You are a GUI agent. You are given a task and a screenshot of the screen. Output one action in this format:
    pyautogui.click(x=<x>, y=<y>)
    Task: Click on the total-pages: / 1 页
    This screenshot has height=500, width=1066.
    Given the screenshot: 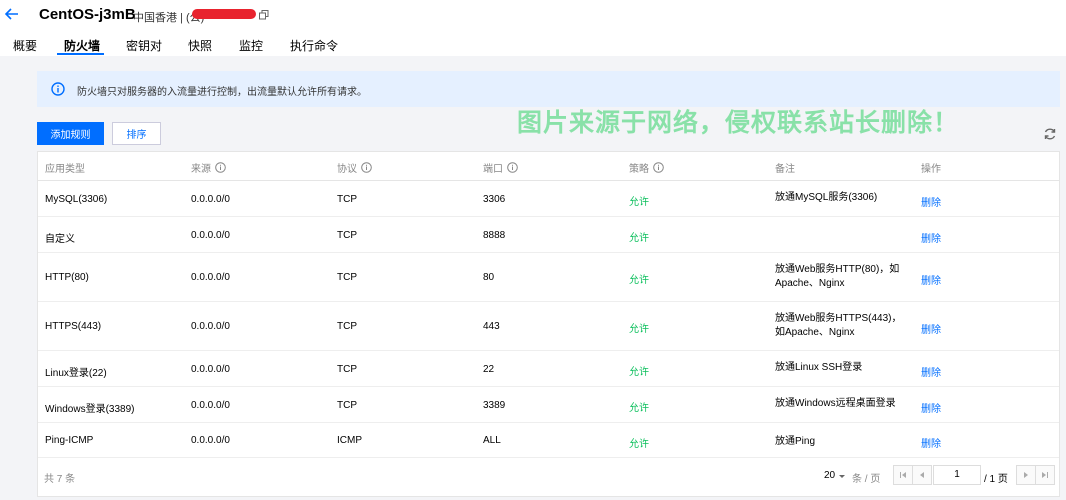 What is the action you would take?
    pyautogui.click(x=996, y=479)
    